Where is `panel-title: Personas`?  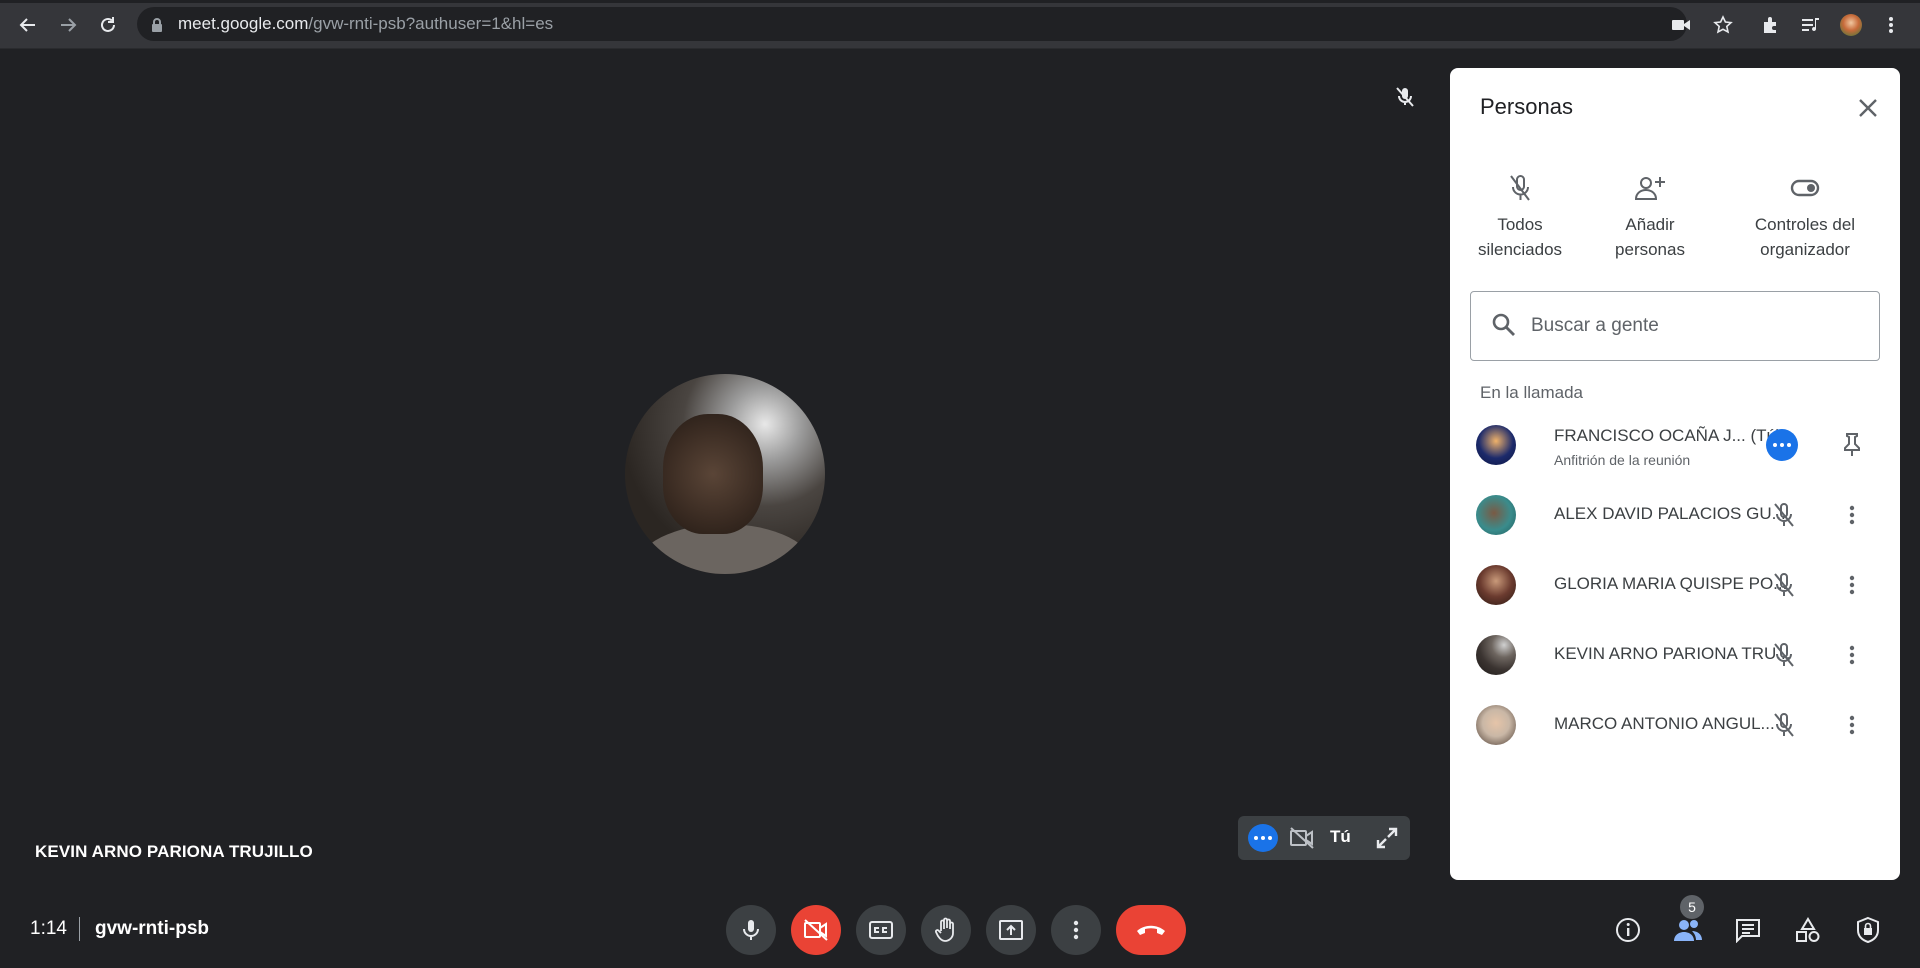
panel-title: Personas is located at coordinates (1526, 106).